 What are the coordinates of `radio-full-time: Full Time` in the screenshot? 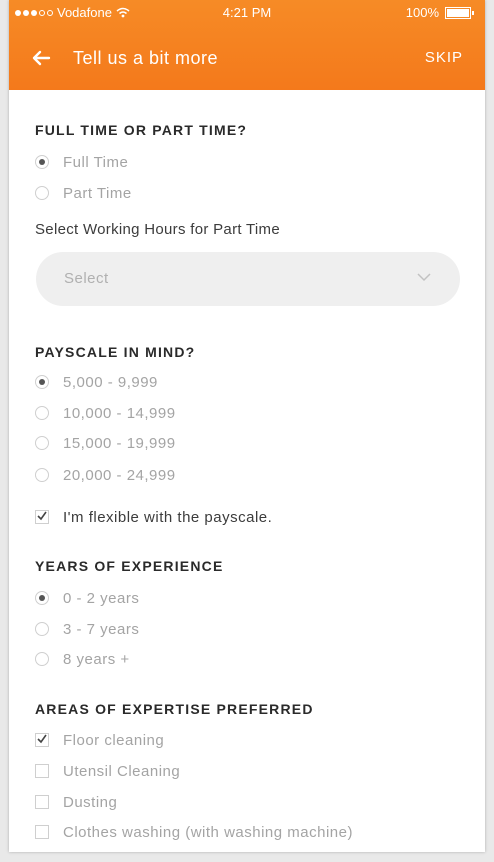 It's located at (81, 162).